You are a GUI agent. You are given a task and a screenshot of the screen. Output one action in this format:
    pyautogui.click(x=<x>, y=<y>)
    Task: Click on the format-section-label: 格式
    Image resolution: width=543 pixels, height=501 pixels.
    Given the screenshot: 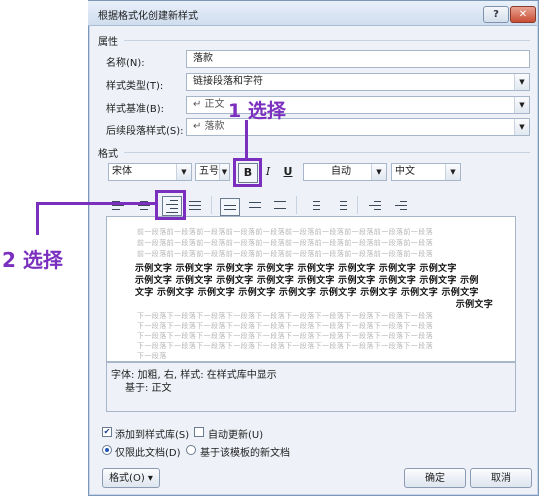 What is the action you would take?
    pyautogui.click(x=108, y=154)
    